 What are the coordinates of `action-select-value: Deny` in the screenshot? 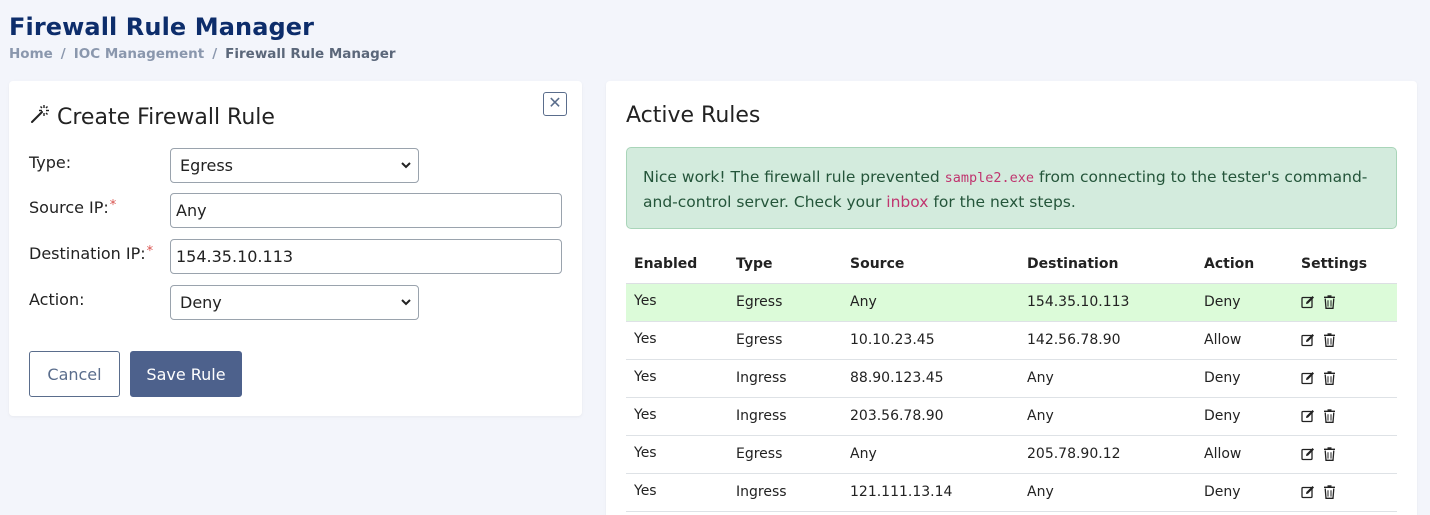 It's located at (201, 302).